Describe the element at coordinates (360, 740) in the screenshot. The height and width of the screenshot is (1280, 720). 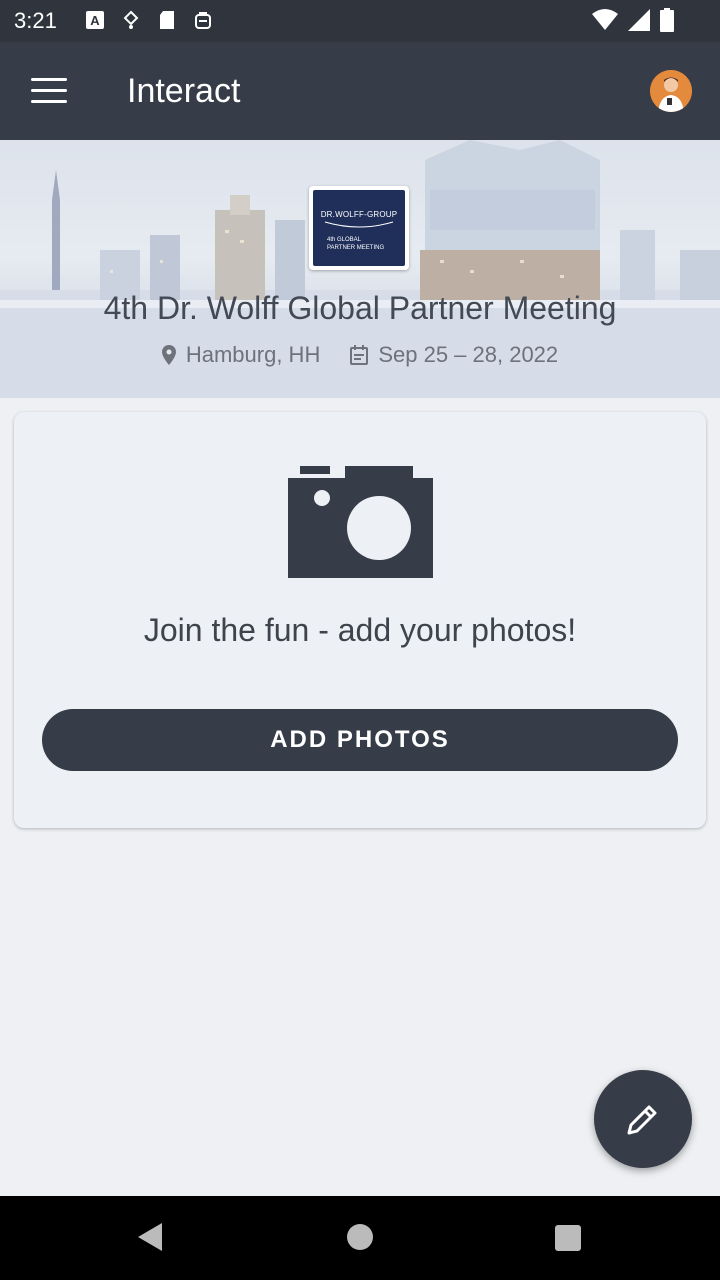
I see `add-photos-button: ADD PHOTOS` at that location.